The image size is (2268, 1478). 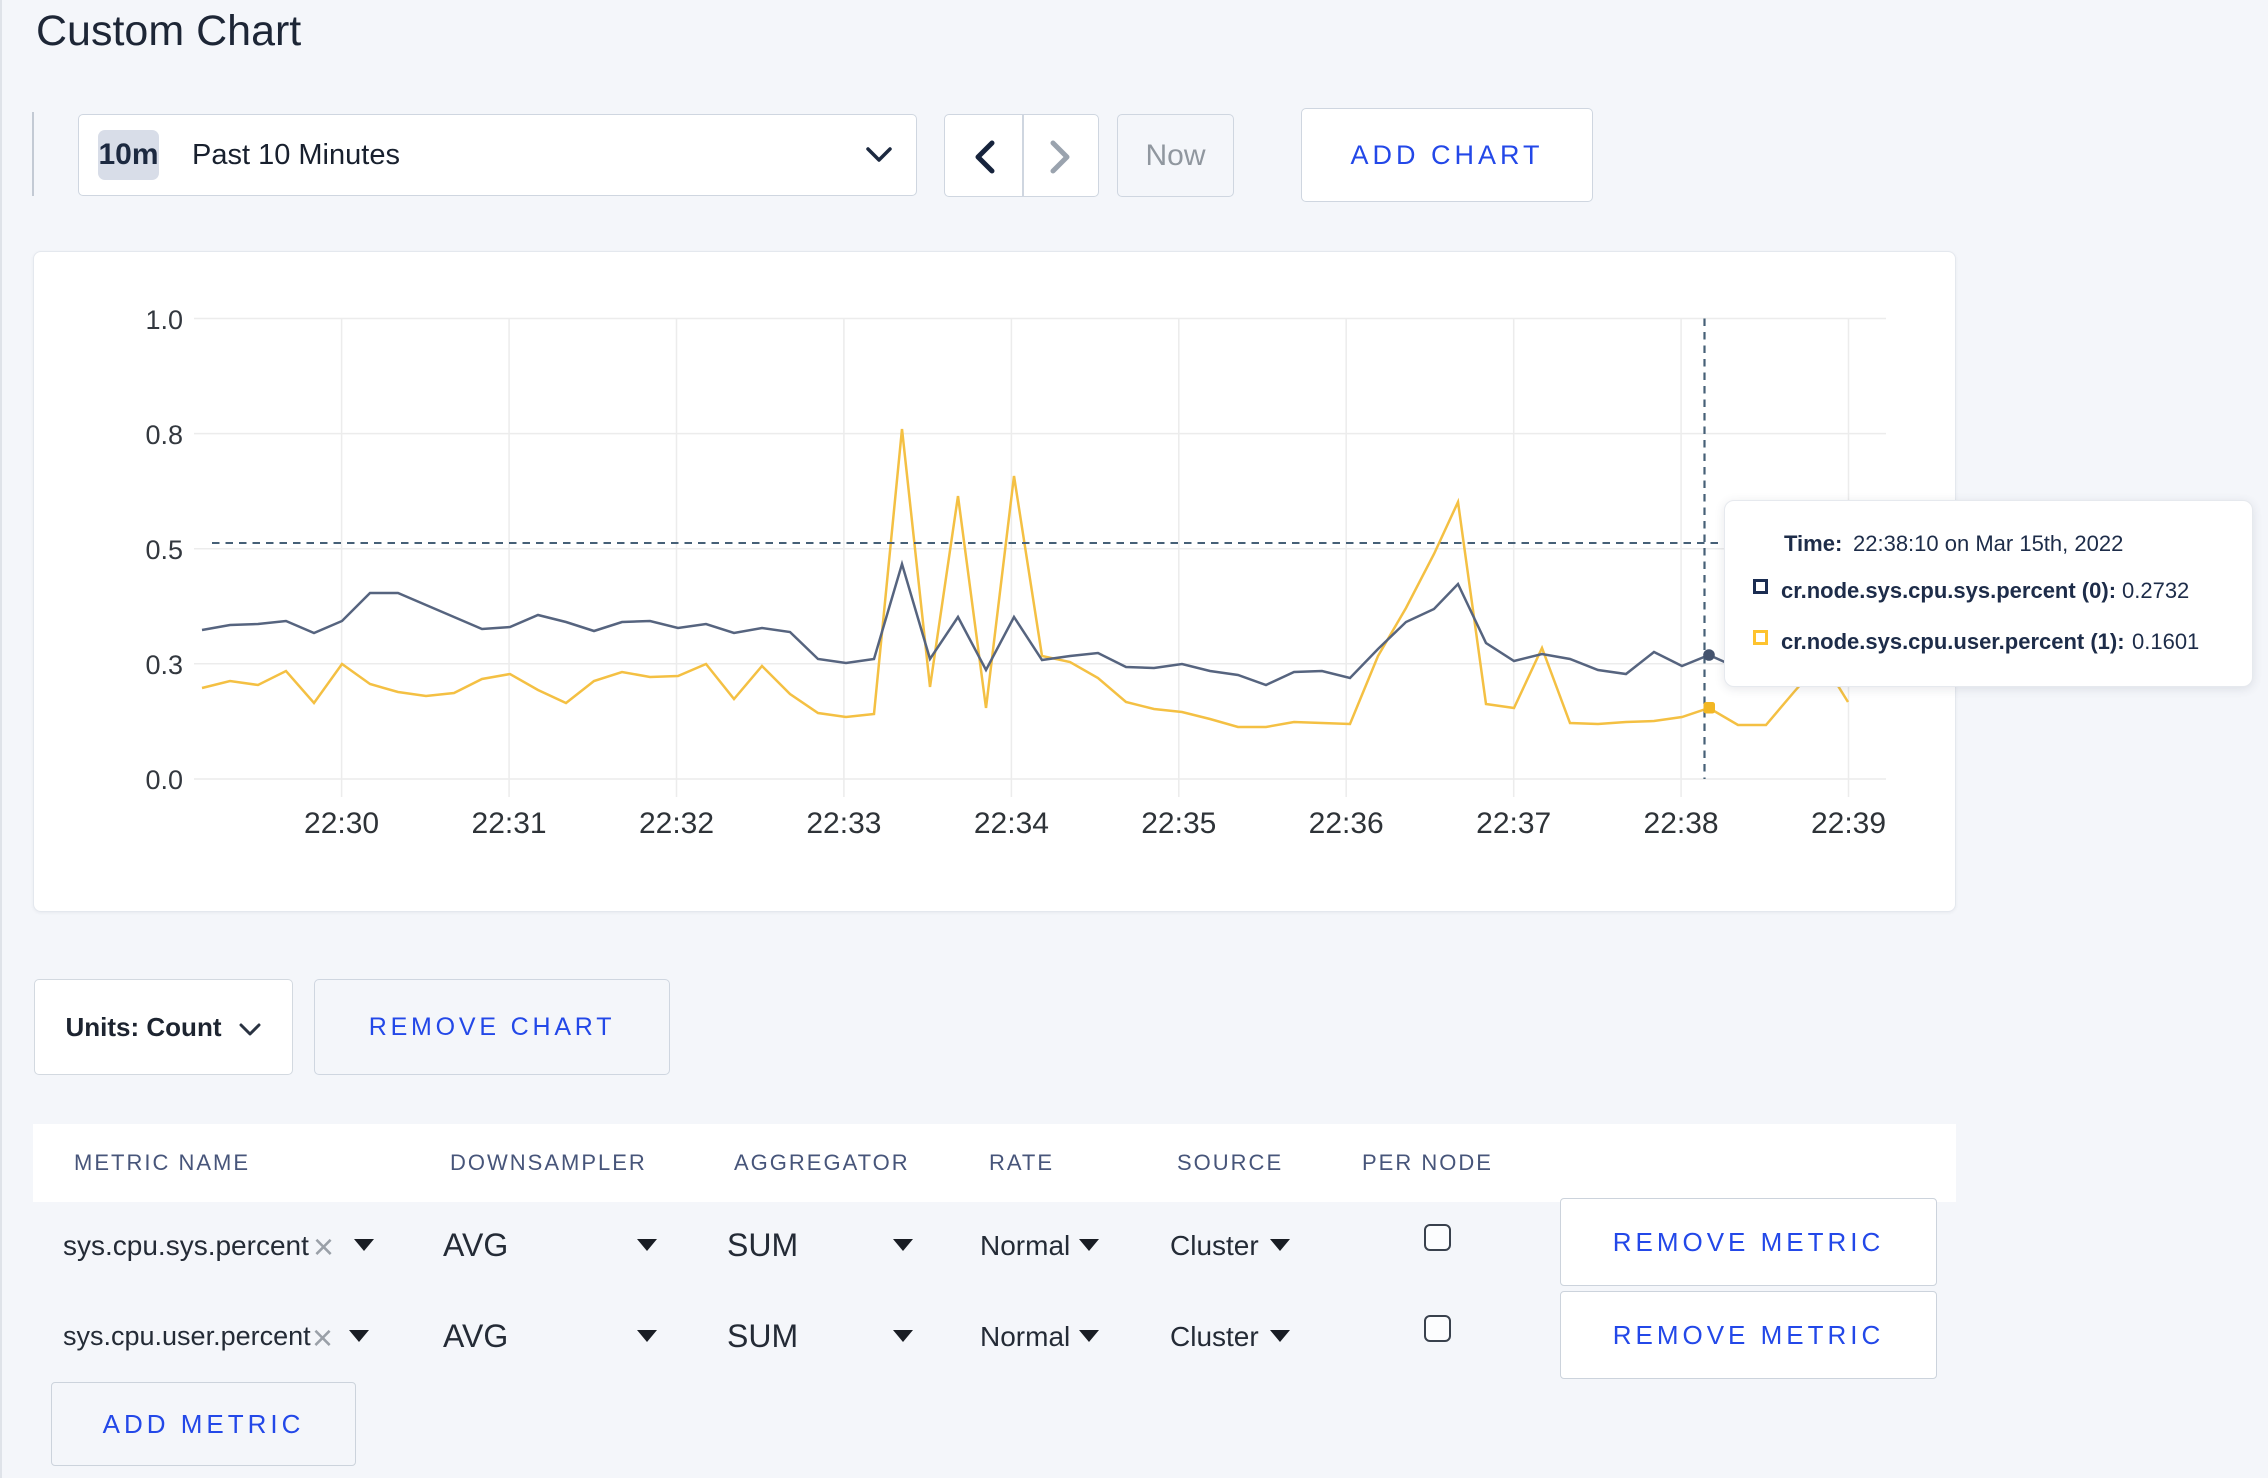 I want to click on svg-text: 22:34, so click(x=1011, y=823).